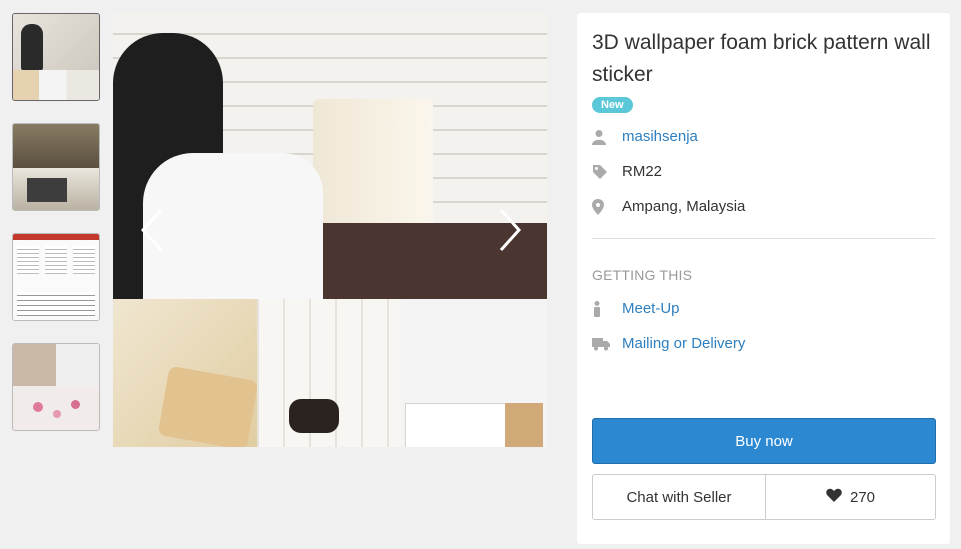 The width and height of the screenshot is (961, 549). What do you see at coordinates (642, 275) in the screenshot?
I see `getting-this-label: GETTING THIS` at bounding box center [642, 275].